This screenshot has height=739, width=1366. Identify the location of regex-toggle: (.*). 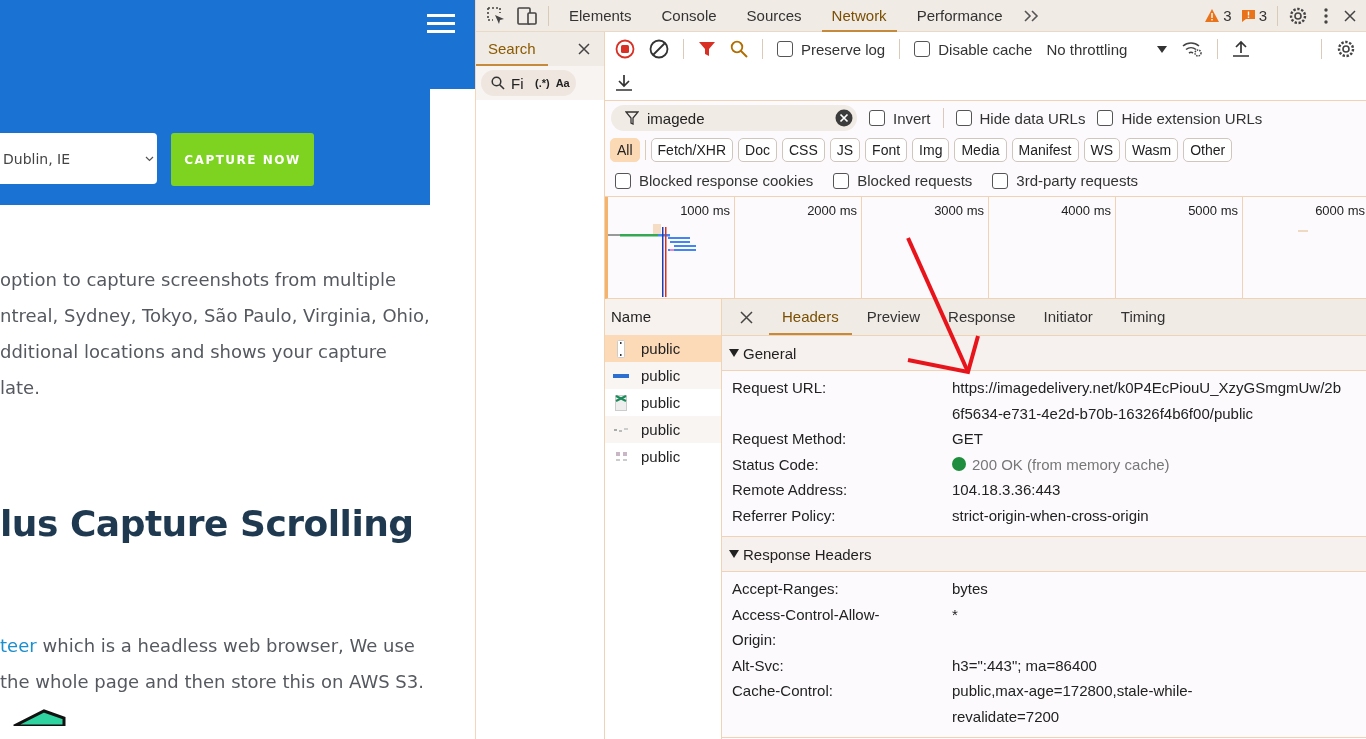
(542, 83).